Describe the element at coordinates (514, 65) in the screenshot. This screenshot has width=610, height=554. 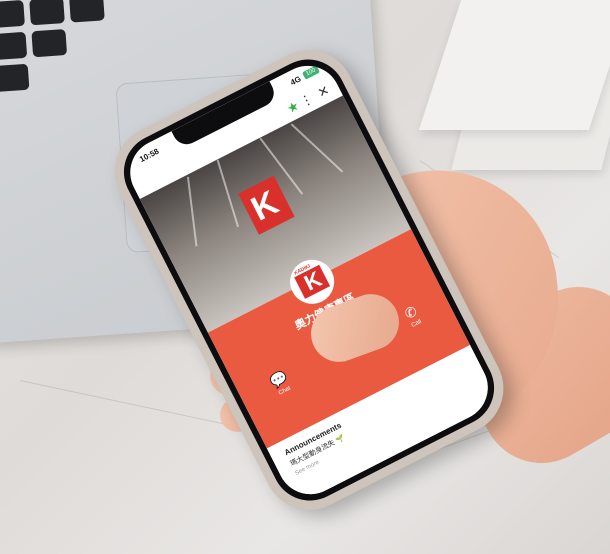
I see `book` at that location.